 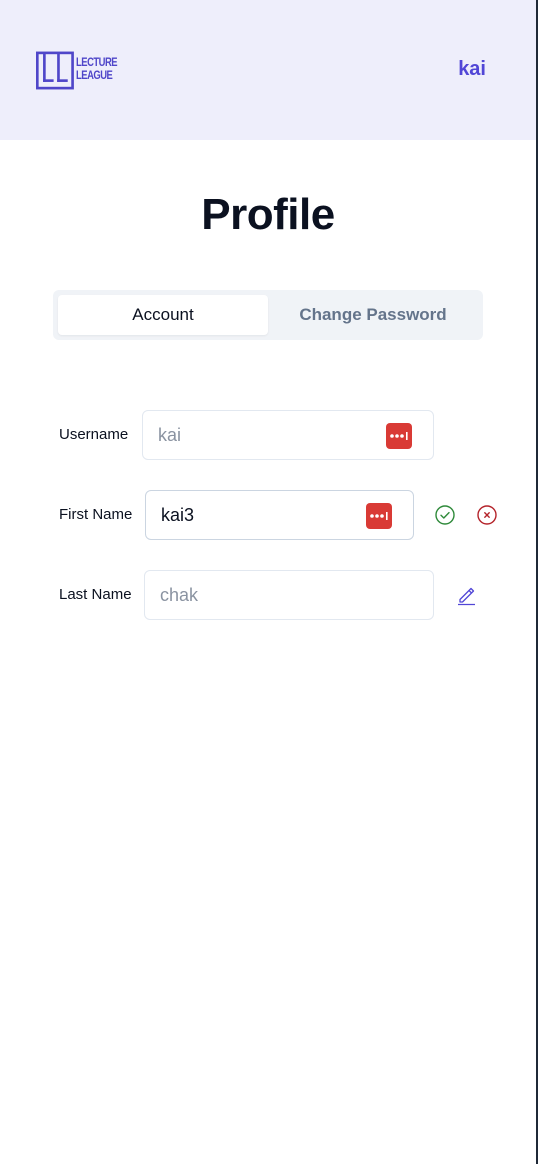 I want to click on first-name-field: kai3, so click(x=279, y=515).